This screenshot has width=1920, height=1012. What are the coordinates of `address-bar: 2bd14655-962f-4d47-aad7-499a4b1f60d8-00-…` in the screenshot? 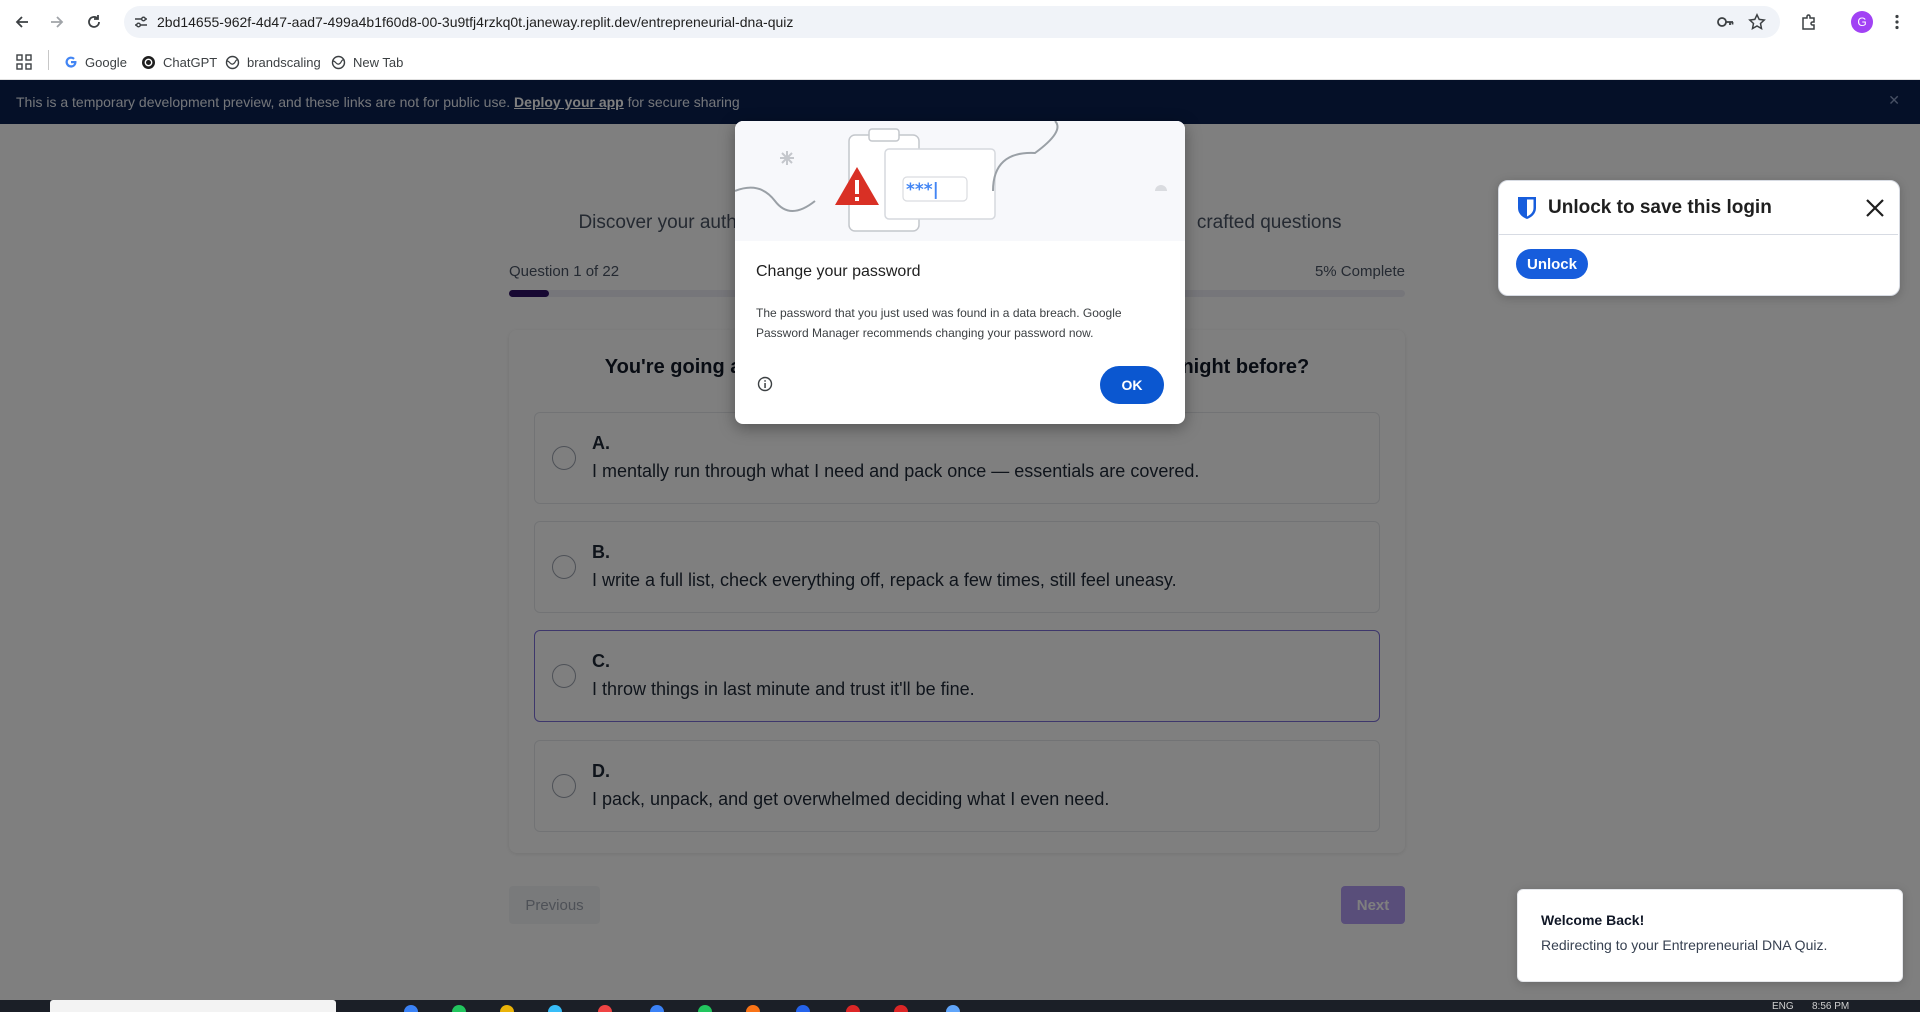 It's located at (952, 22).